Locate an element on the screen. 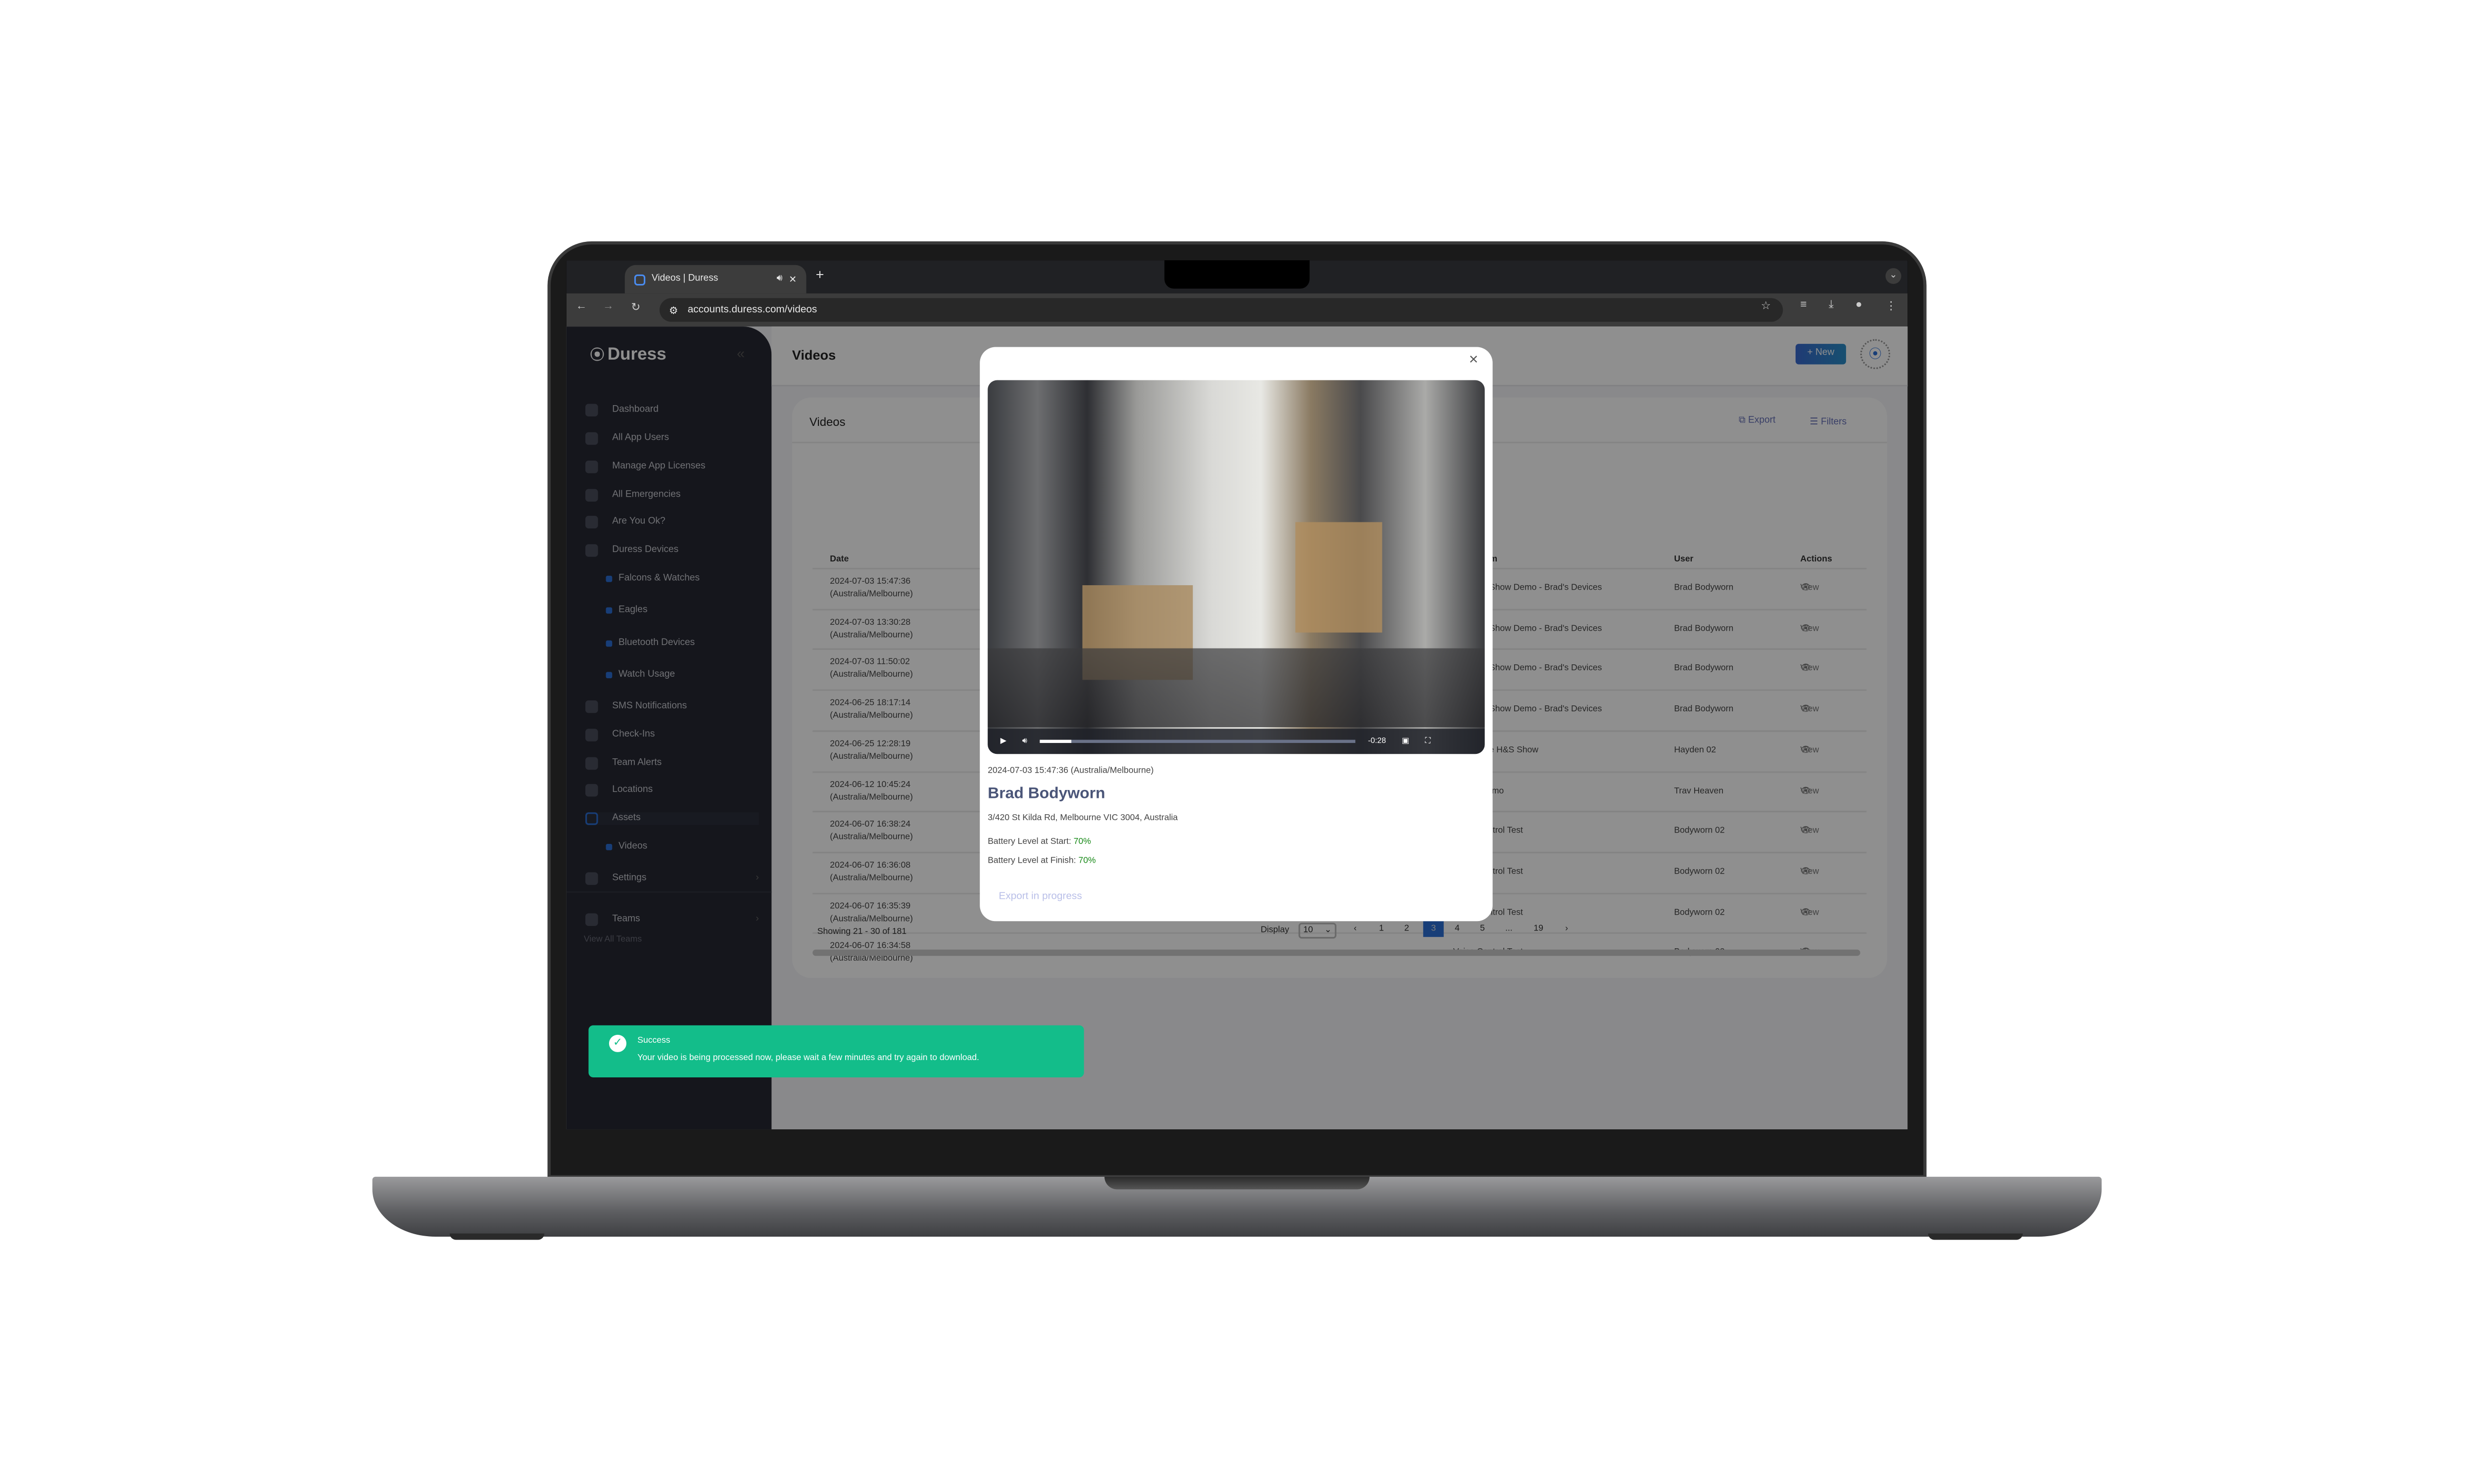  close-tab-icon: ✕ is located at coordinates (793, 279).